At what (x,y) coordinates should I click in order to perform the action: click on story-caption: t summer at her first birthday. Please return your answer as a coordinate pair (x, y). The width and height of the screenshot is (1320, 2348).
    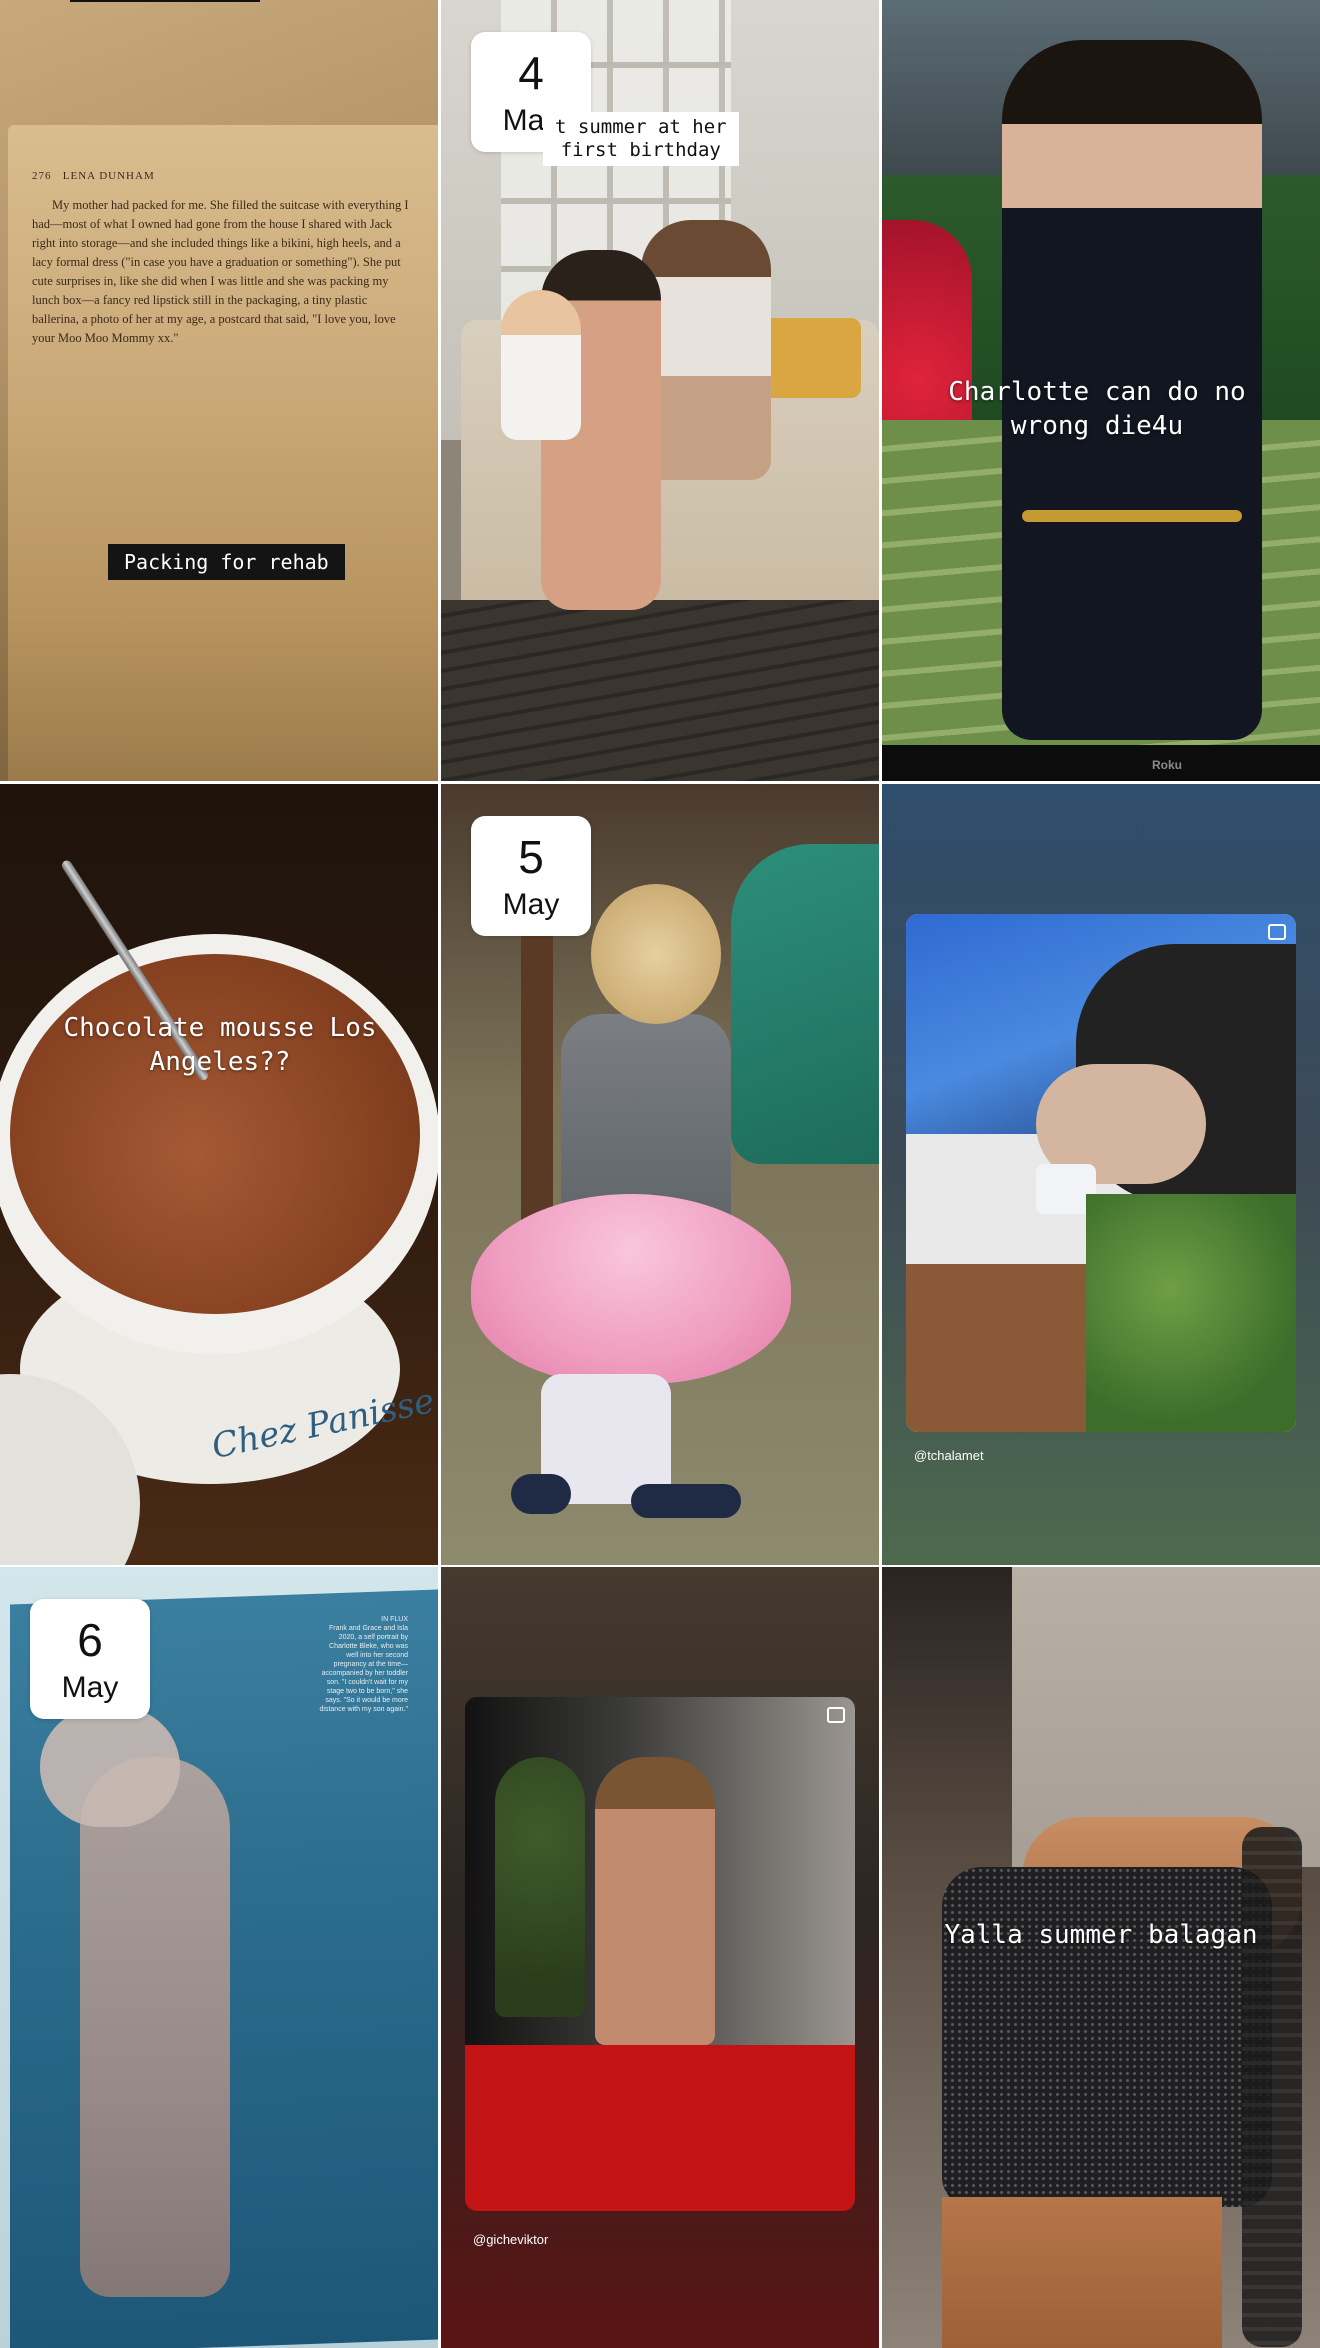
    Looking at the image, I should click on (641, 139).